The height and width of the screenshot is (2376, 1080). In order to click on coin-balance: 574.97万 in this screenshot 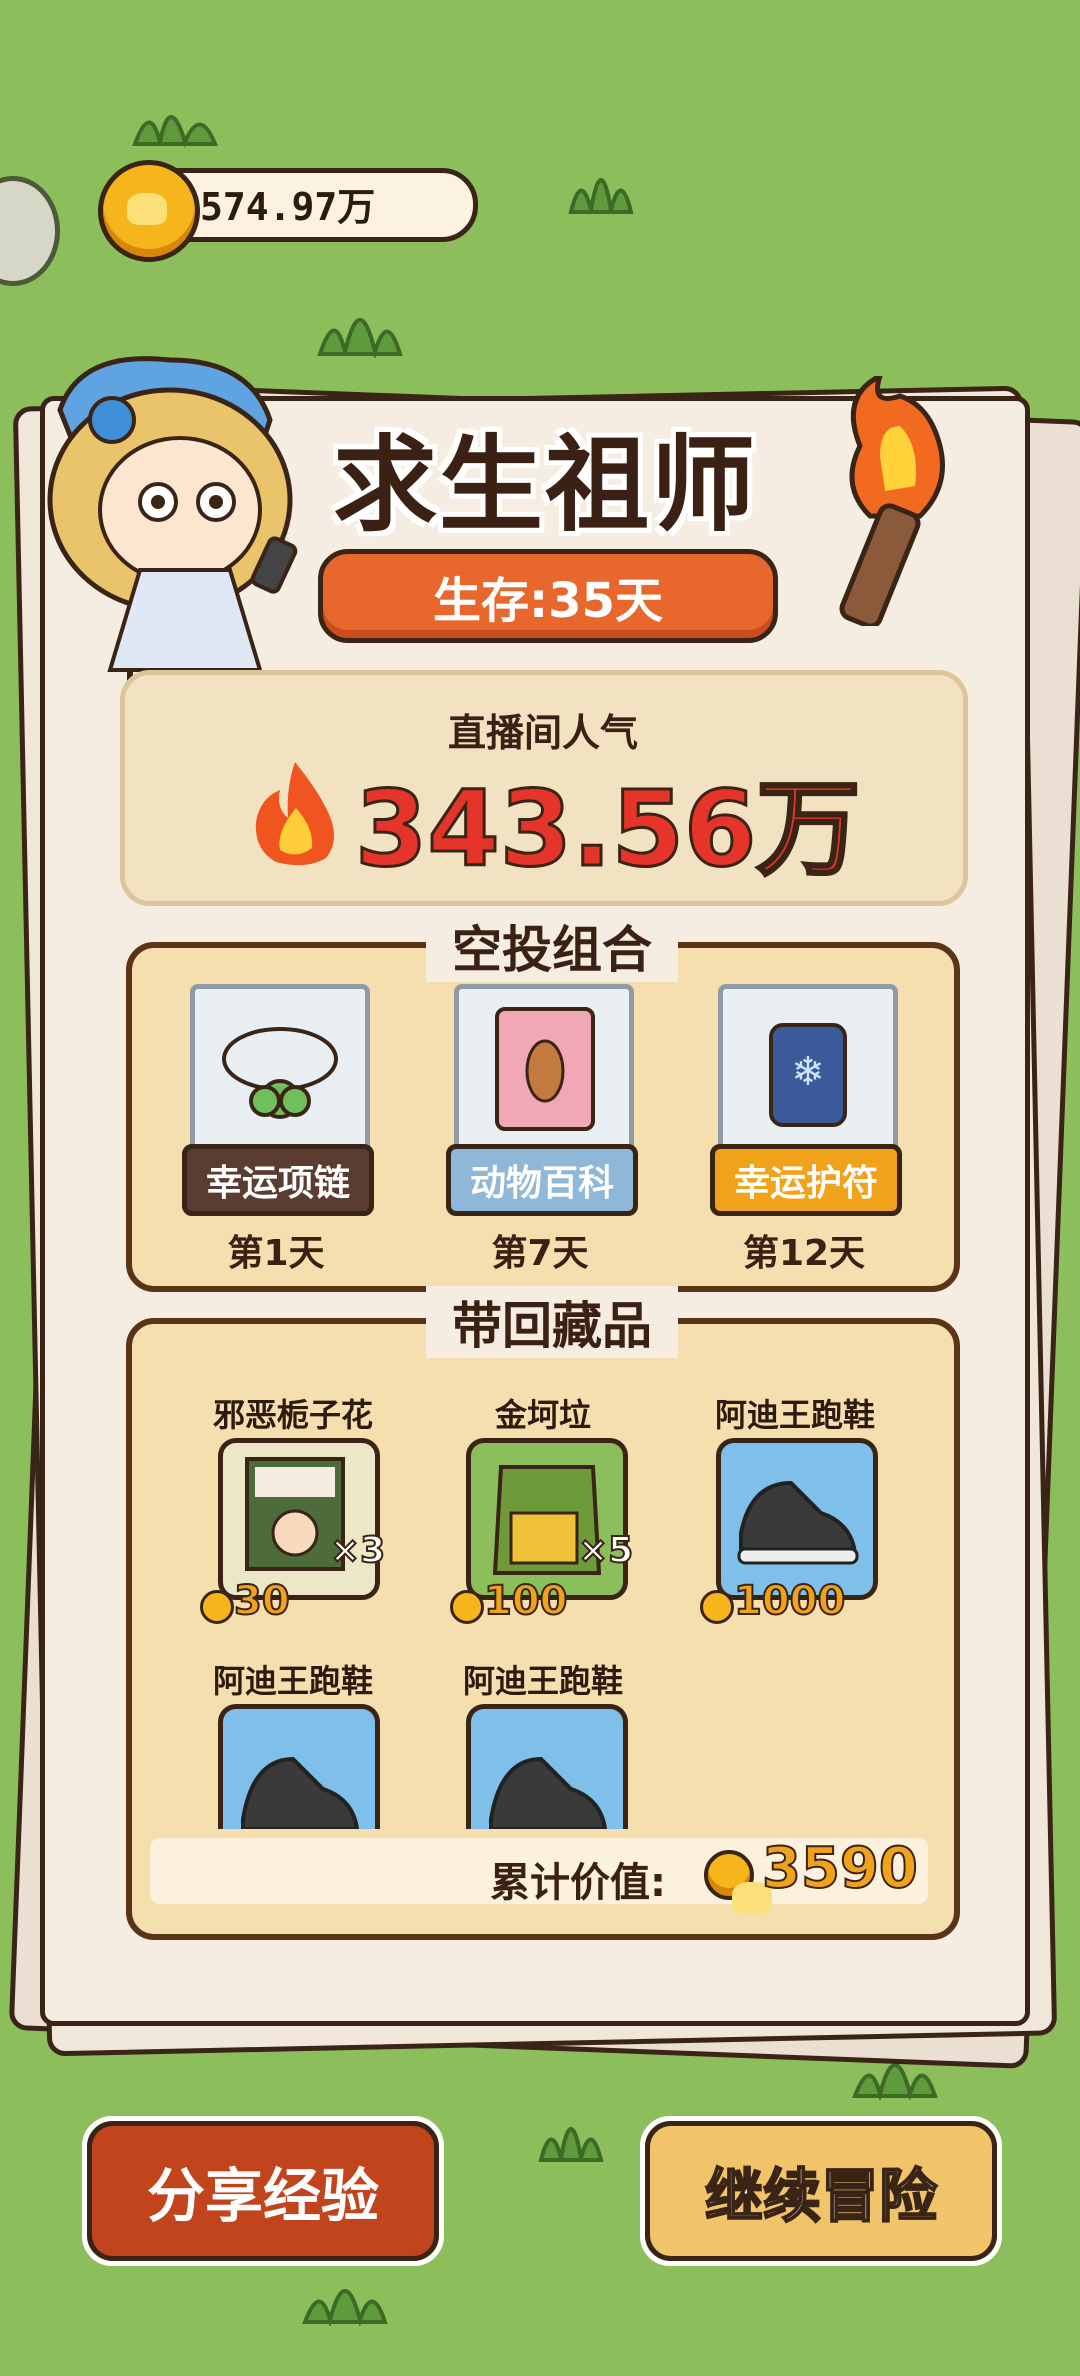, I will do `click(288, 207)`.